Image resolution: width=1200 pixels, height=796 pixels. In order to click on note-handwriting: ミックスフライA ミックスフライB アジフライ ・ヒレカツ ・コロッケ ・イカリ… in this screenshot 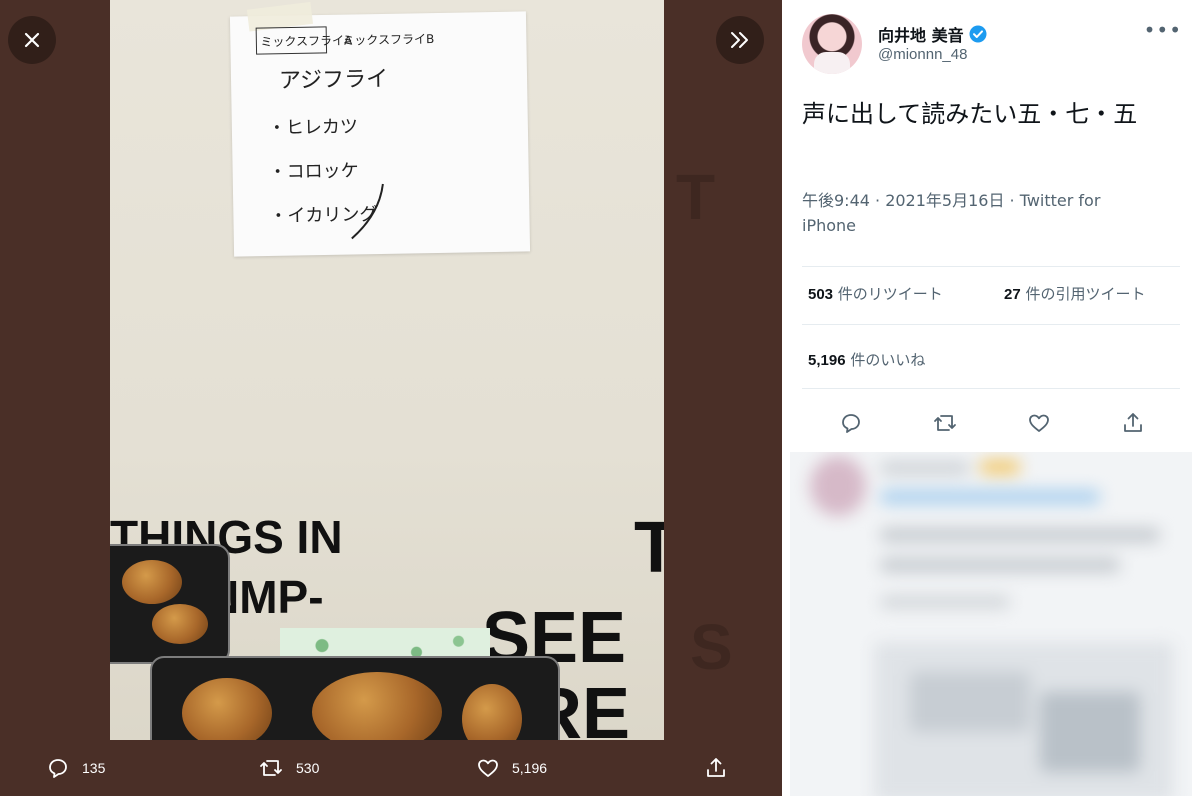, I will do `click(344, 133)`.